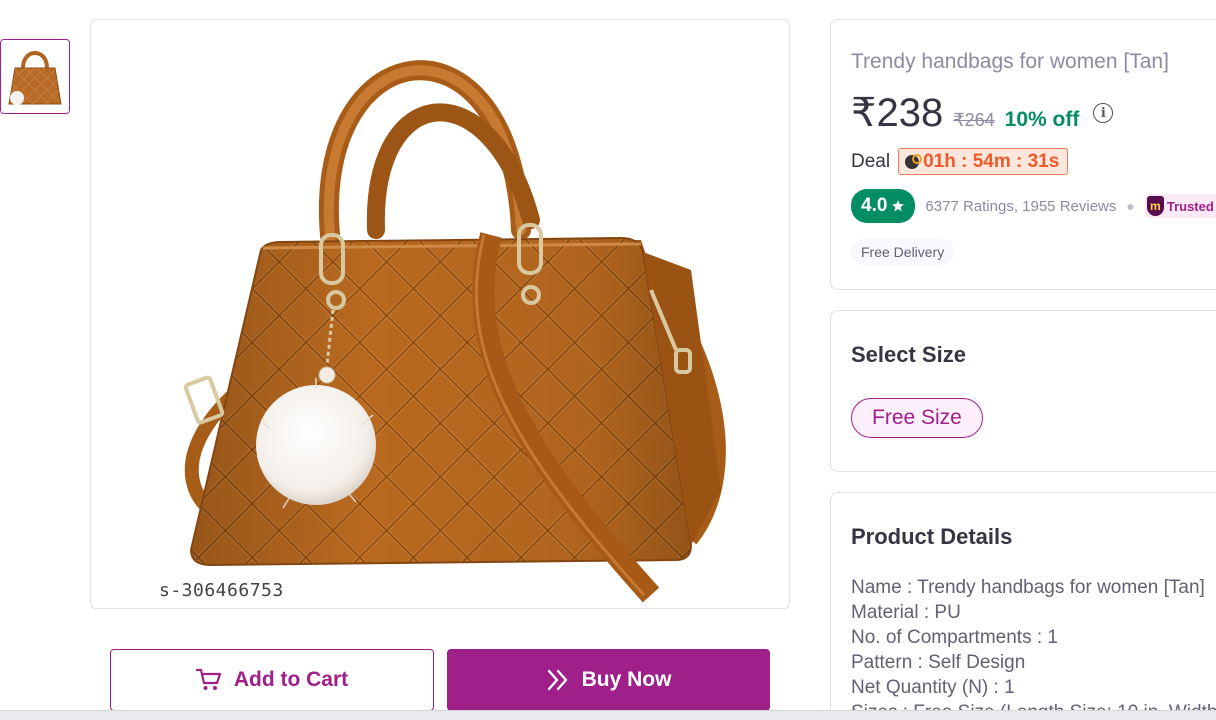 The width and height of the screenshot is (1216, 720). I want to click on rating-value: 4.0, so click(874, 205).